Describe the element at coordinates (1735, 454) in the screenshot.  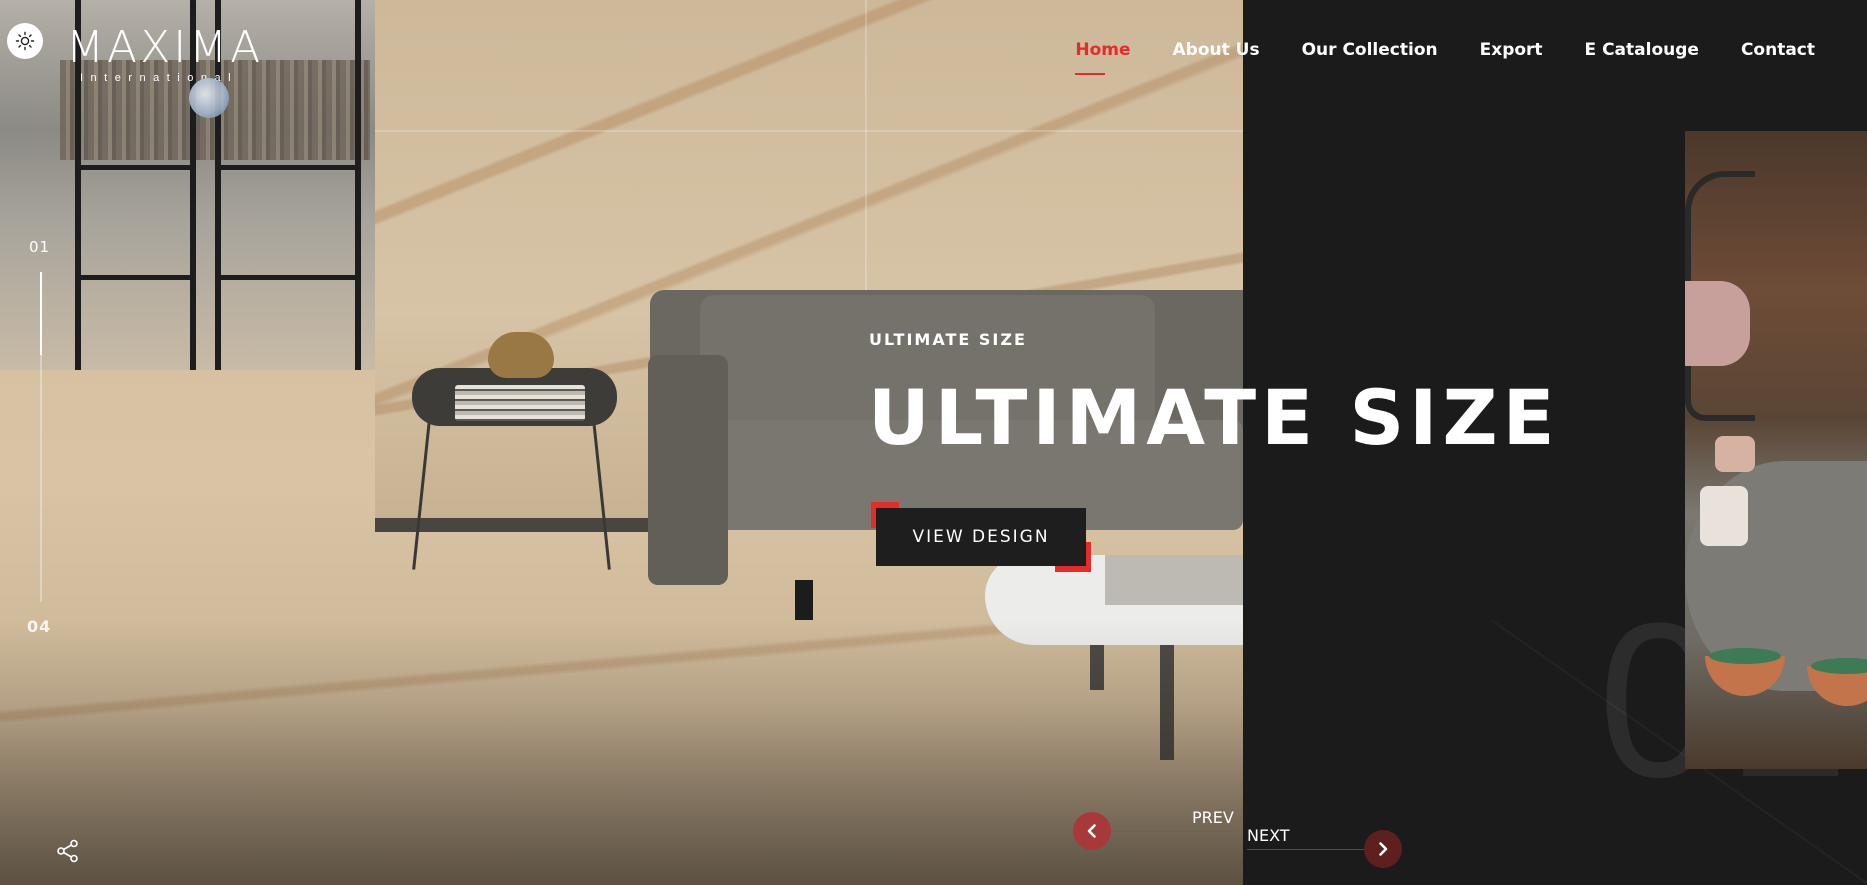
I see `pot` at that location.